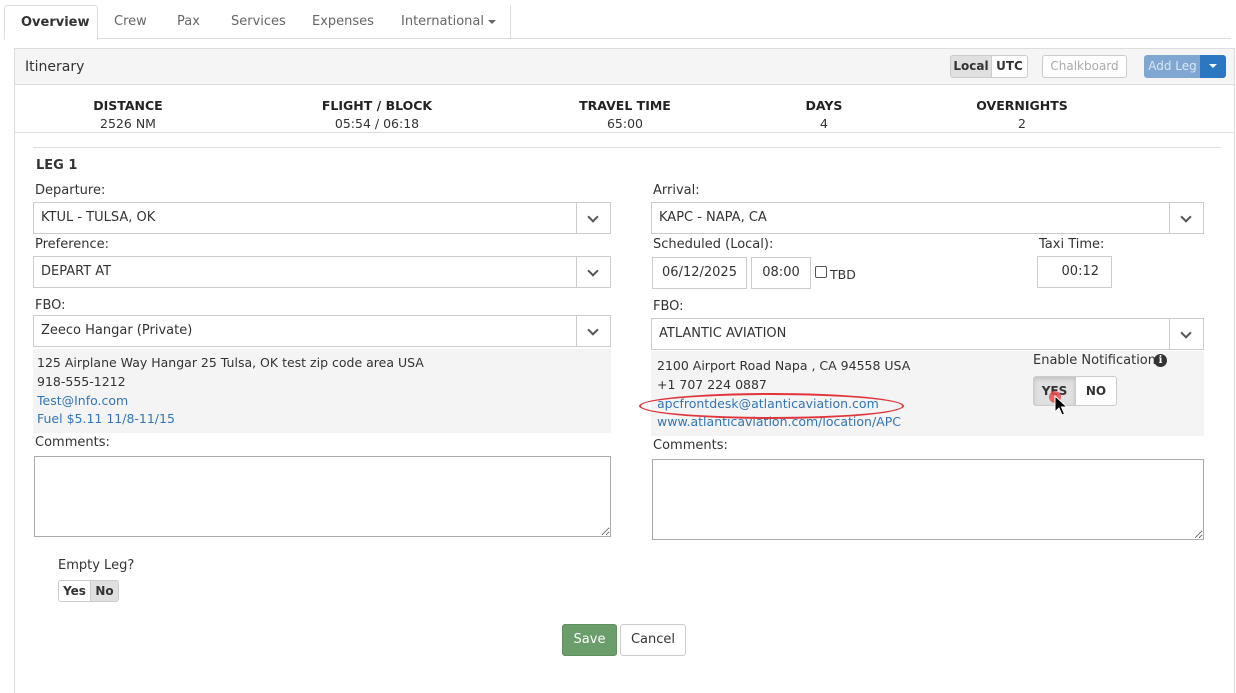 Image resolution: width=1236 pixels, height=693 pixels. I want to click on local-time-button: Local, so click(971, 66).